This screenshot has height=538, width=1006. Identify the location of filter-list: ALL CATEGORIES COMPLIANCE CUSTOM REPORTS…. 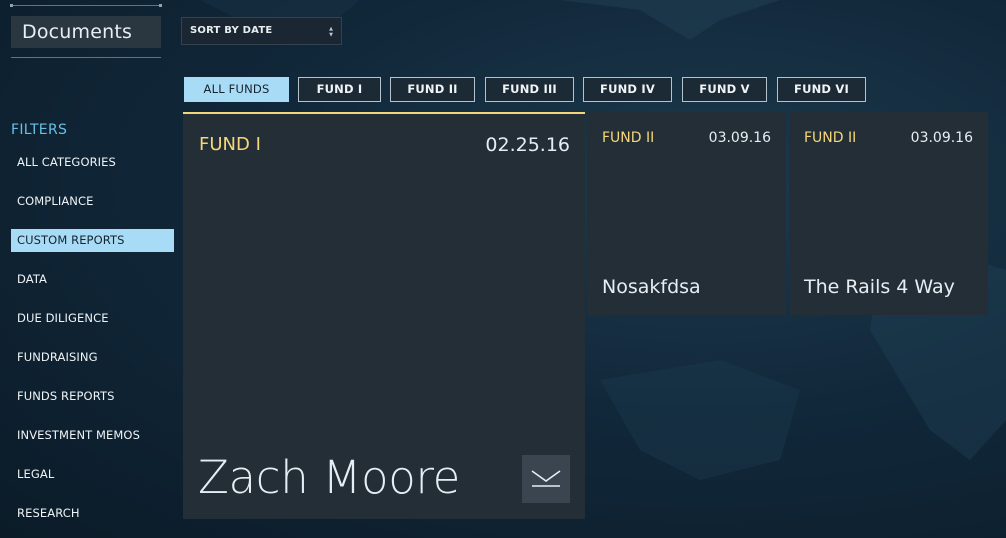
(92, 344).